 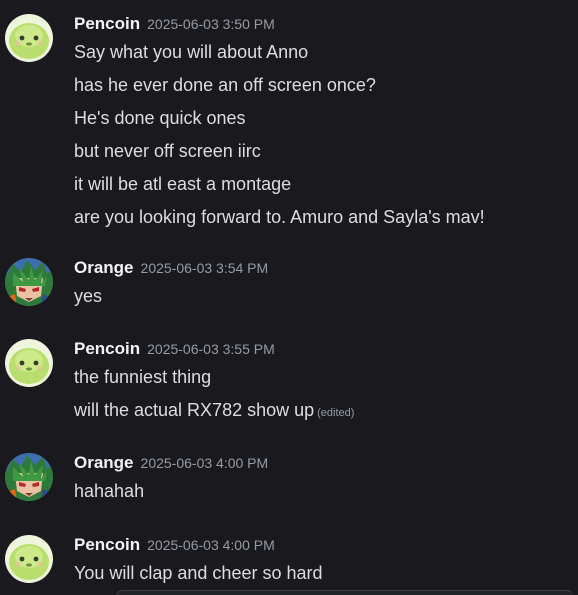 What do you see at coordinates (160, 118) in the screenshot?
I see `message-text: He's done quick ones` at bounding box center [160, 118].